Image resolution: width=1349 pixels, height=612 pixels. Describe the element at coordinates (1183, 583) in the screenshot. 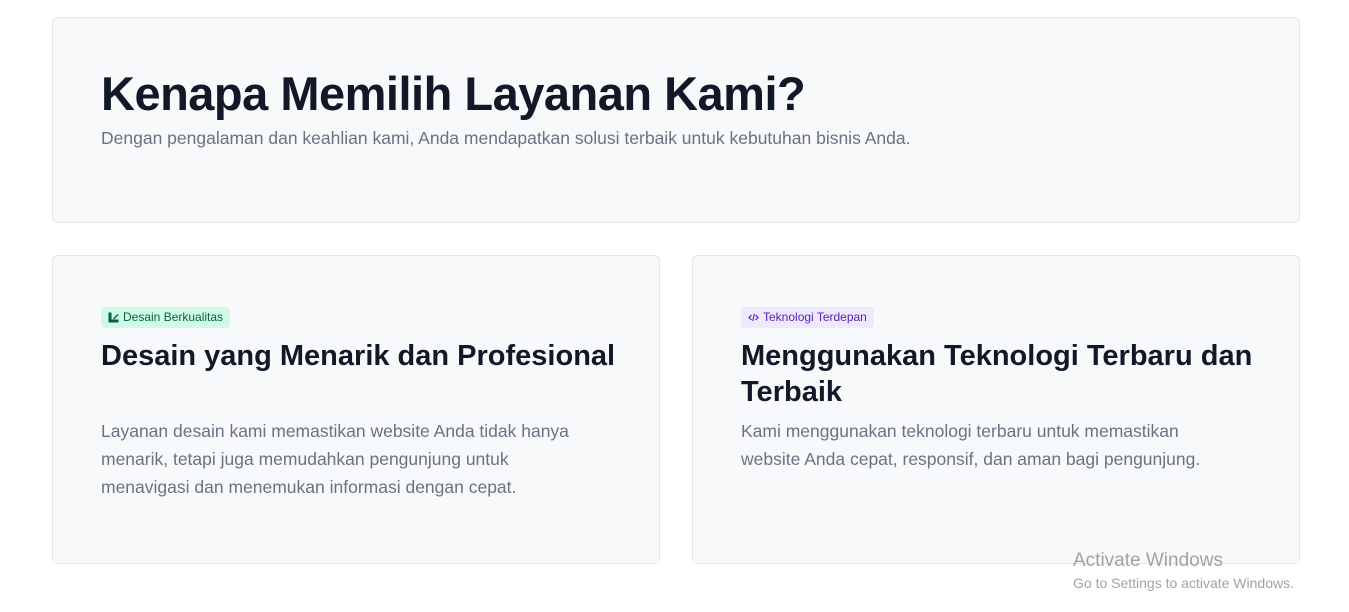

I see `watermark-subtitle: Go to Settings to activate Windows.` at that location.